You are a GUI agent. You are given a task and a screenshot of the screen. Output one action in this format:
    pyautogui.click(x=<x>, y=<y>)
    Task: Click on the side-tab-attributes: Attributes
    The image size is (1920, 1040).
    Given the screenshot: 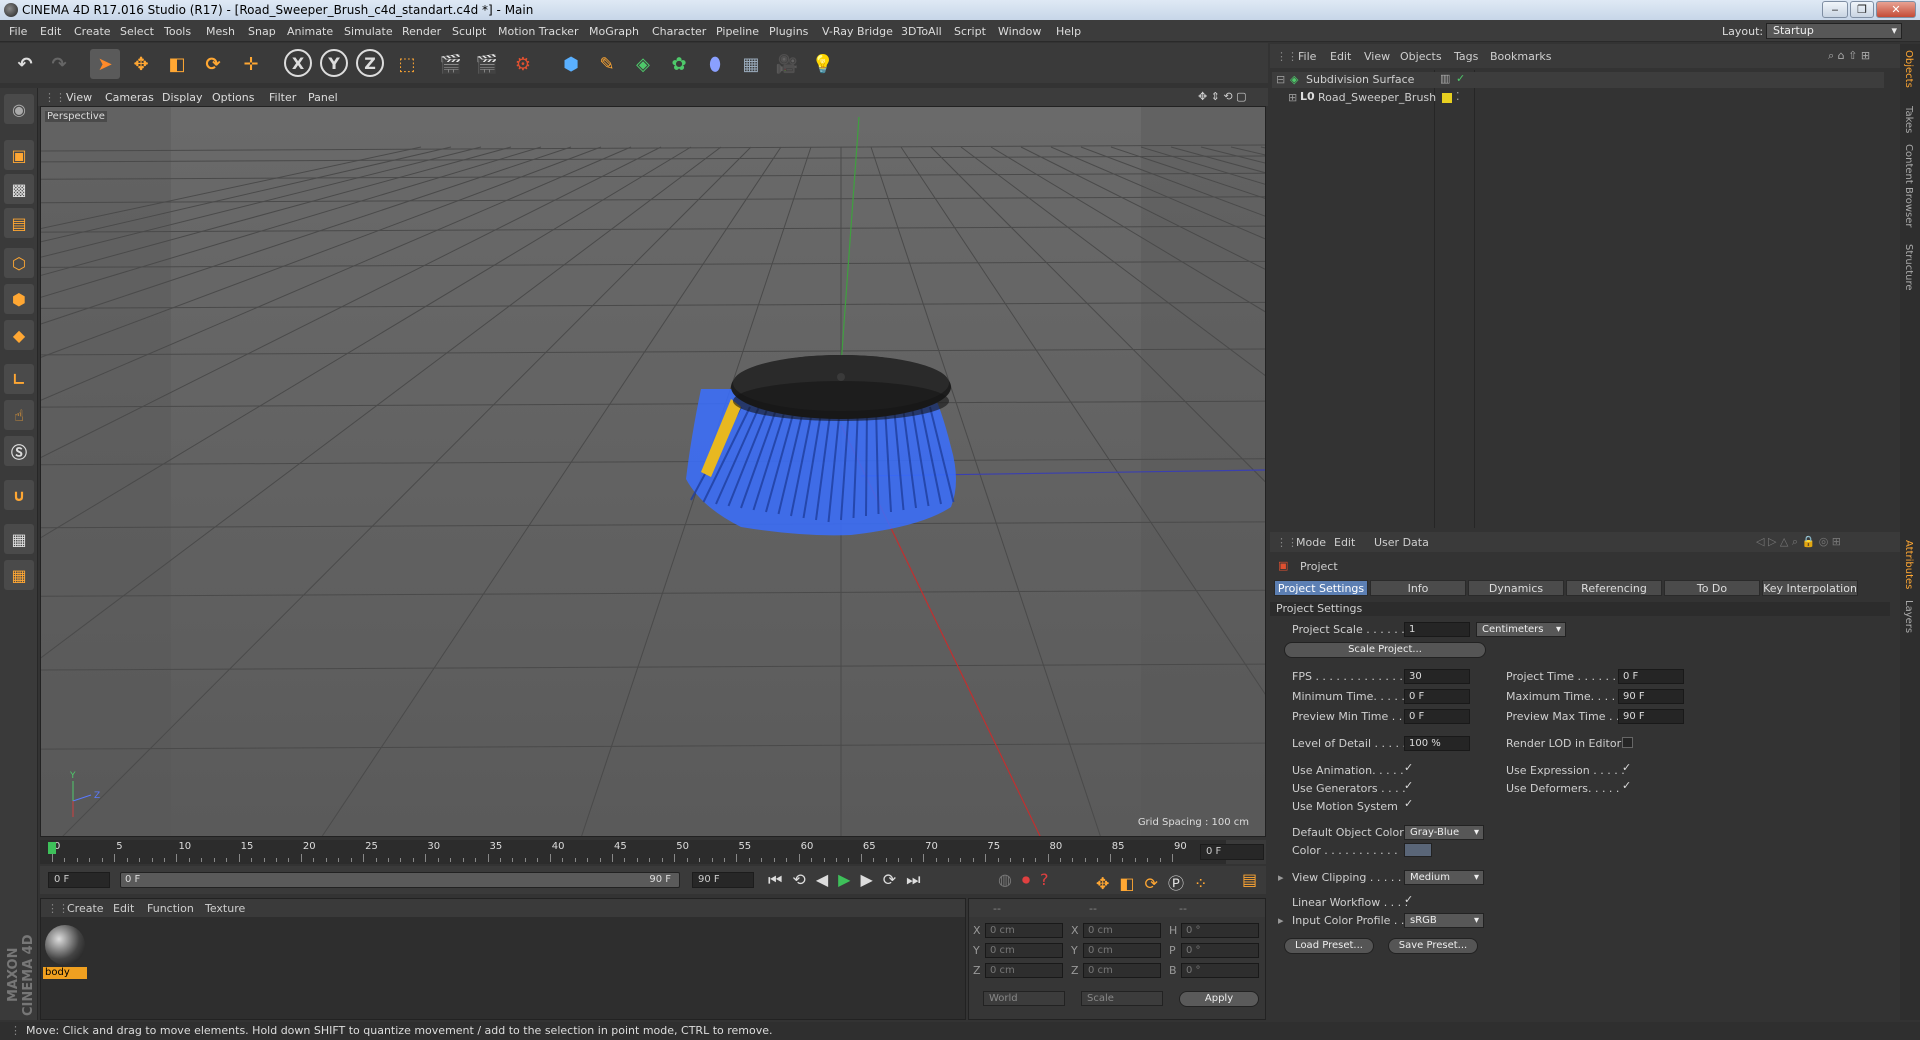 What is the action you would take?
    pyautogui.click(x=1908, y=564)
    